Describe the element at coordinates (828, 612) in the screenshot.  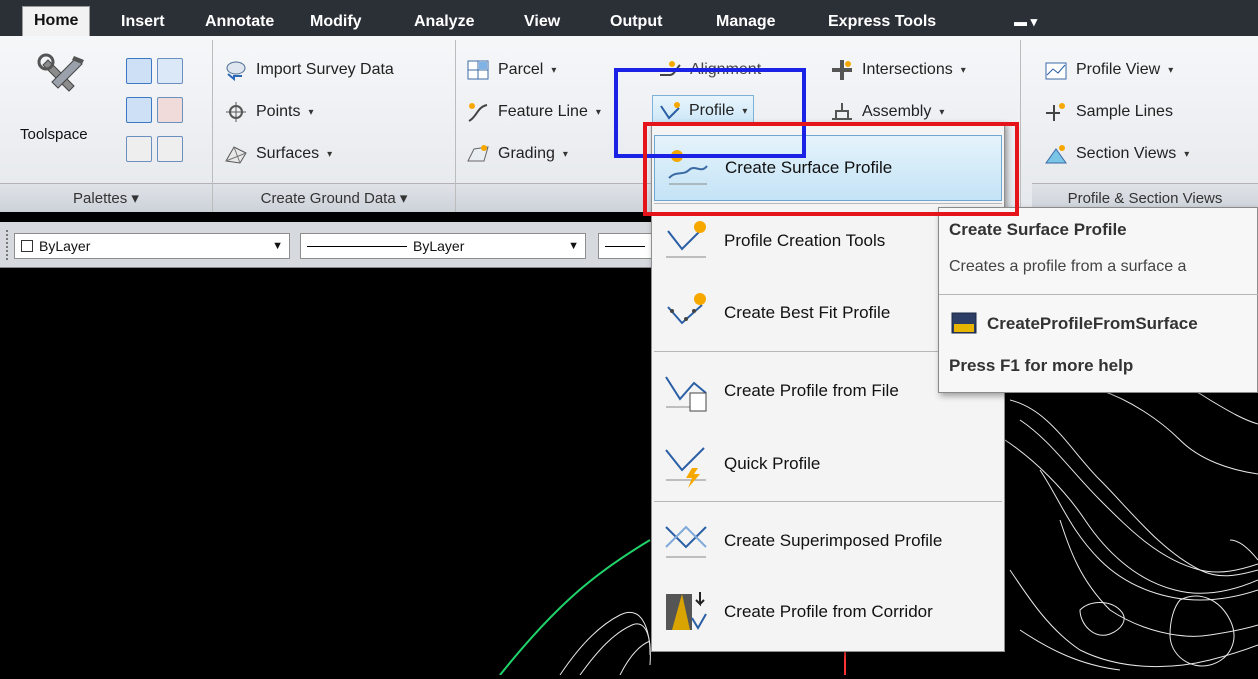
I see `menu-item-create-profile-from-corridor: Create Profile from Corridor` at that location.